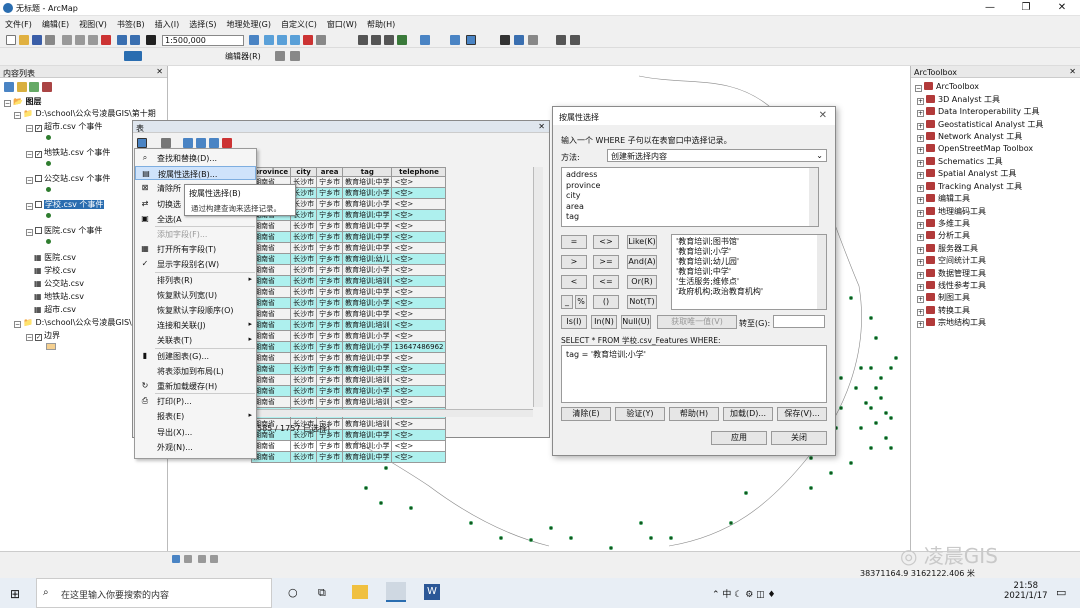 The width and height of the screenshot is (1080, 608). What do you see at coordinates (951, 261) in the screenshot?
I see `toolbox-item: + 空间统计工具` at bounding box center [951, 261].